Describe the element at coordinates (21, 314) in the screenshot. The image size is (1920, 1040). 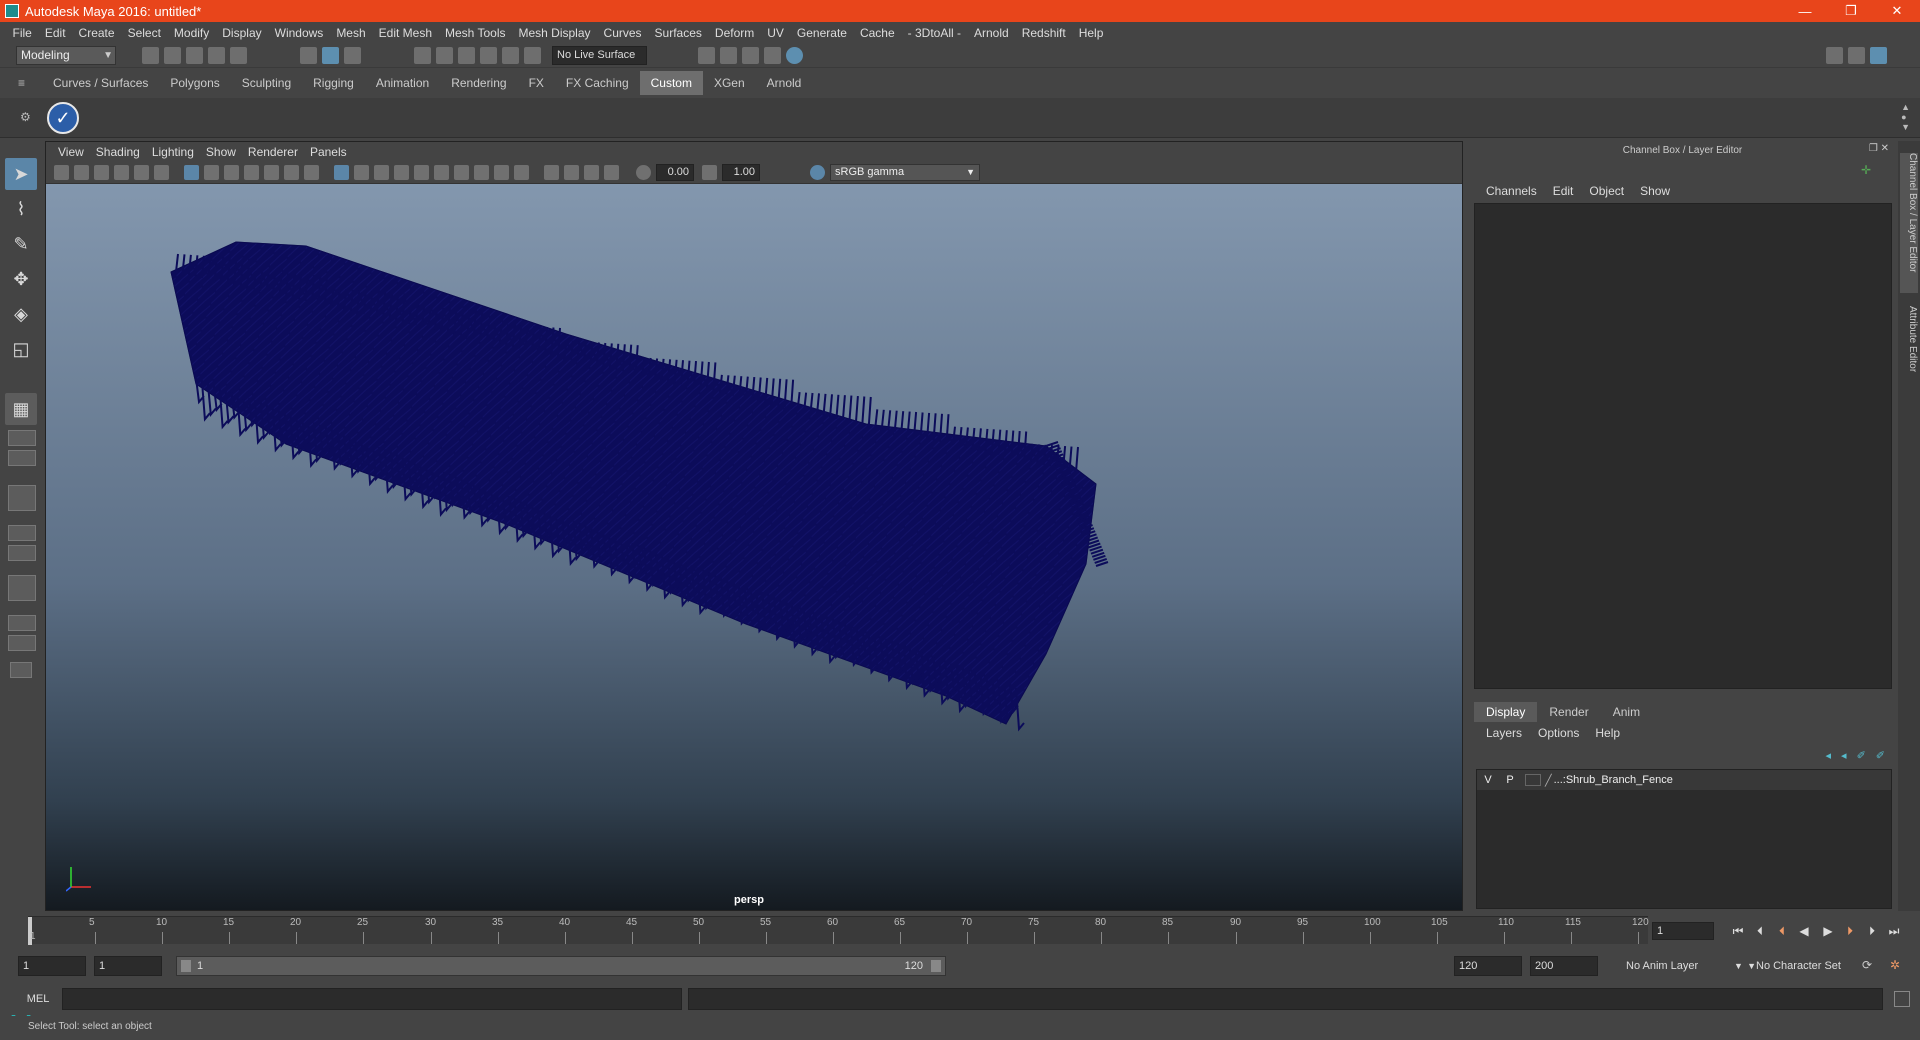
I see `rotate-tool-icon: ◈` at that location.